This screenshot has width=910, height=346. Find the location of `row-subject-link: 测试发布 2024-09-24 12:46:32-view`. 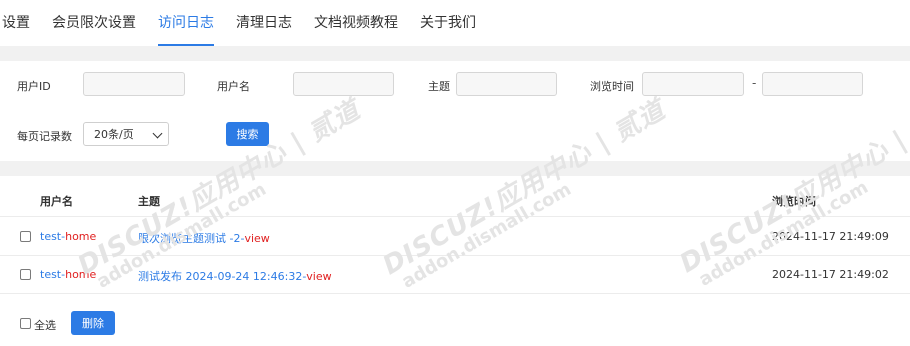

row-subject-link: 测试发布 2024-09-24 12:46:32-view is located at coordinates (235, 276).